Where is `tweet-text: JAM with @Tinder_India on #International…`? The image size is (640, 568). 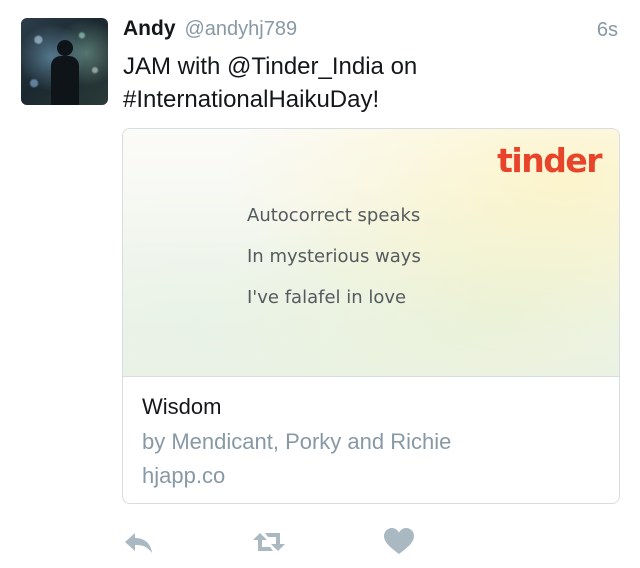
tweet-text: JAM with @Tinder_India on #International… is located at coordinates (368, 83).